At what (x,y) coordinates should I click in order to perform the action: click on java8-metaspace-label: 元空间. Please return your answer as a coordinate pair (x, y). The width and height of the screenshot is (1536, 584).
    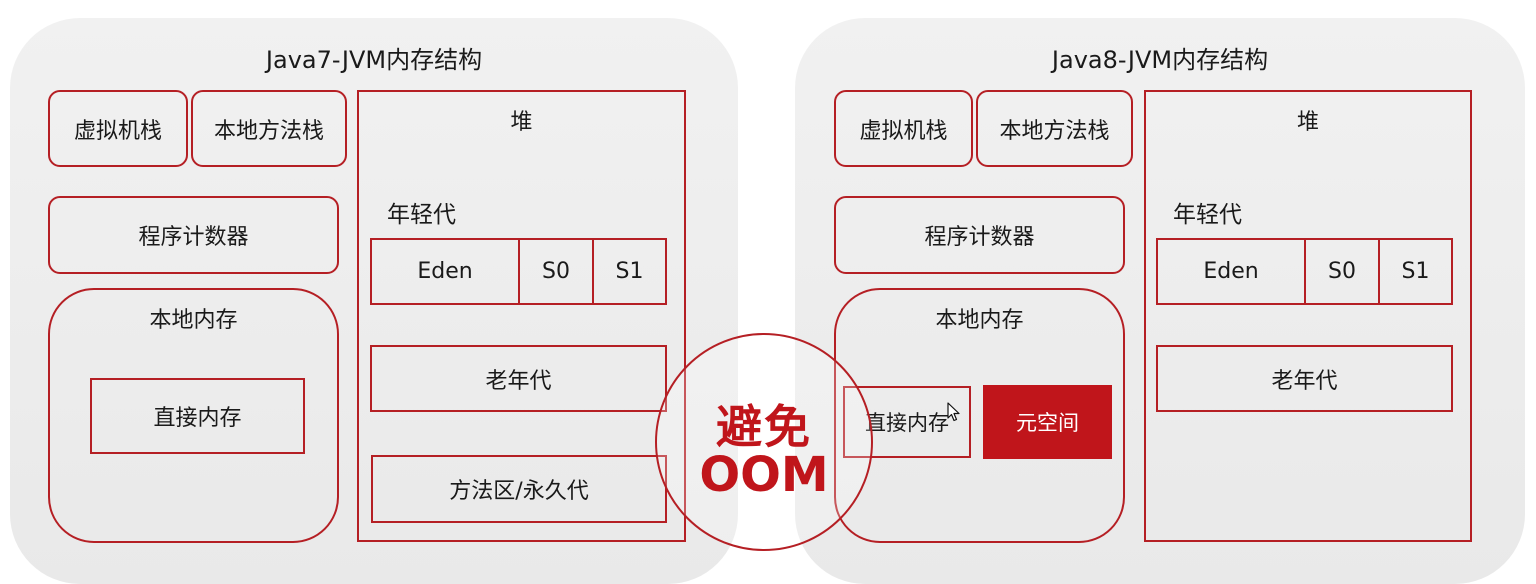
    Looking at the image, I should click on (1047, 423).